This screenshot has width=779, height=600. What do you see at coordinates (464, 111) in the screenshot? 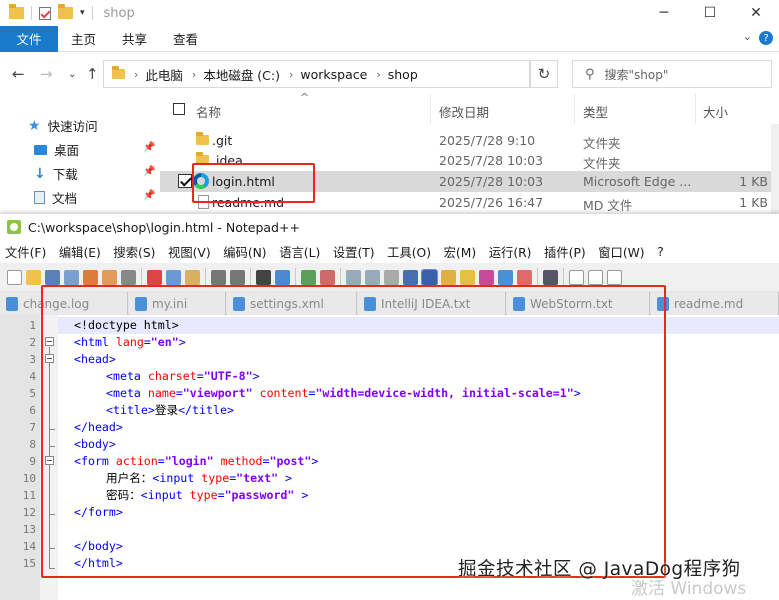
I see `column-modified: 修改日期` at bounding box center [464, 111].